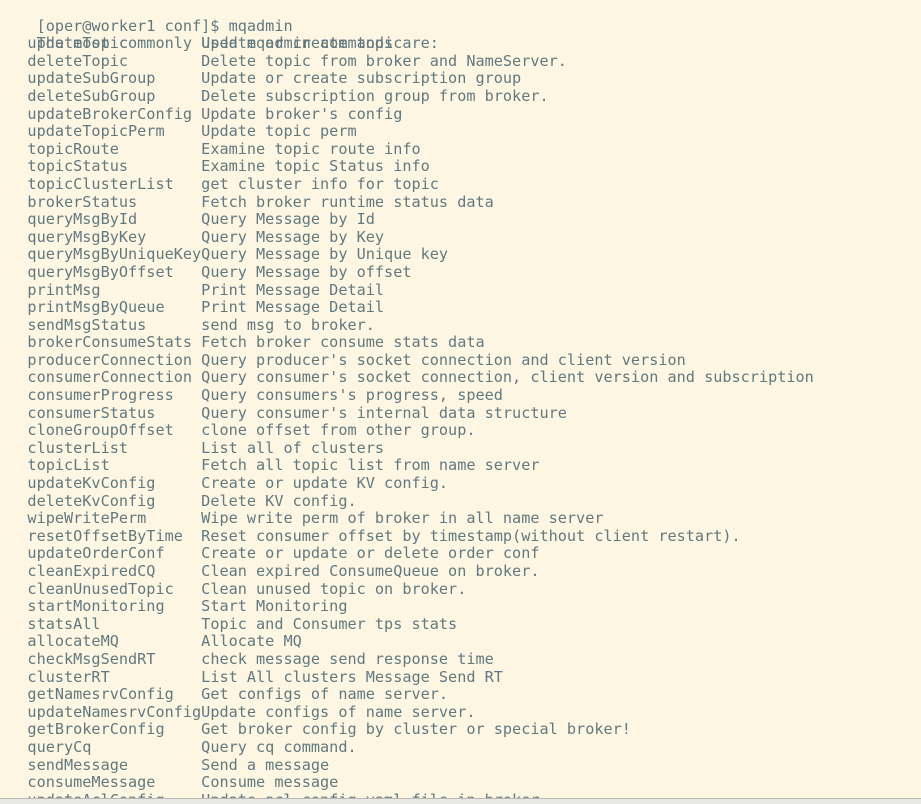 The width and height of the screenshot is (921, 804). What do you see at coordinates (101, 764) in the screenshot?
I see `command-name: sendMessage` at bounding box center [101, 764].